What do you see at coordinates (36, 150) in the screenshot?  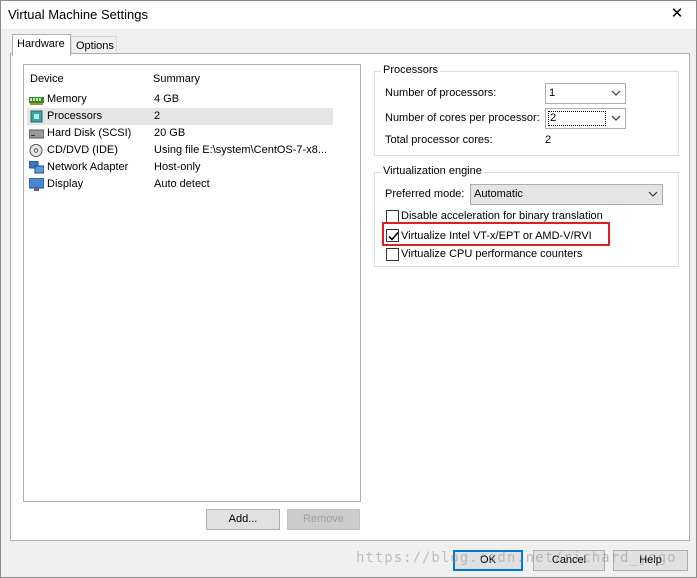 I see `cd-dvd-icon` at bounding box center [36, 150].